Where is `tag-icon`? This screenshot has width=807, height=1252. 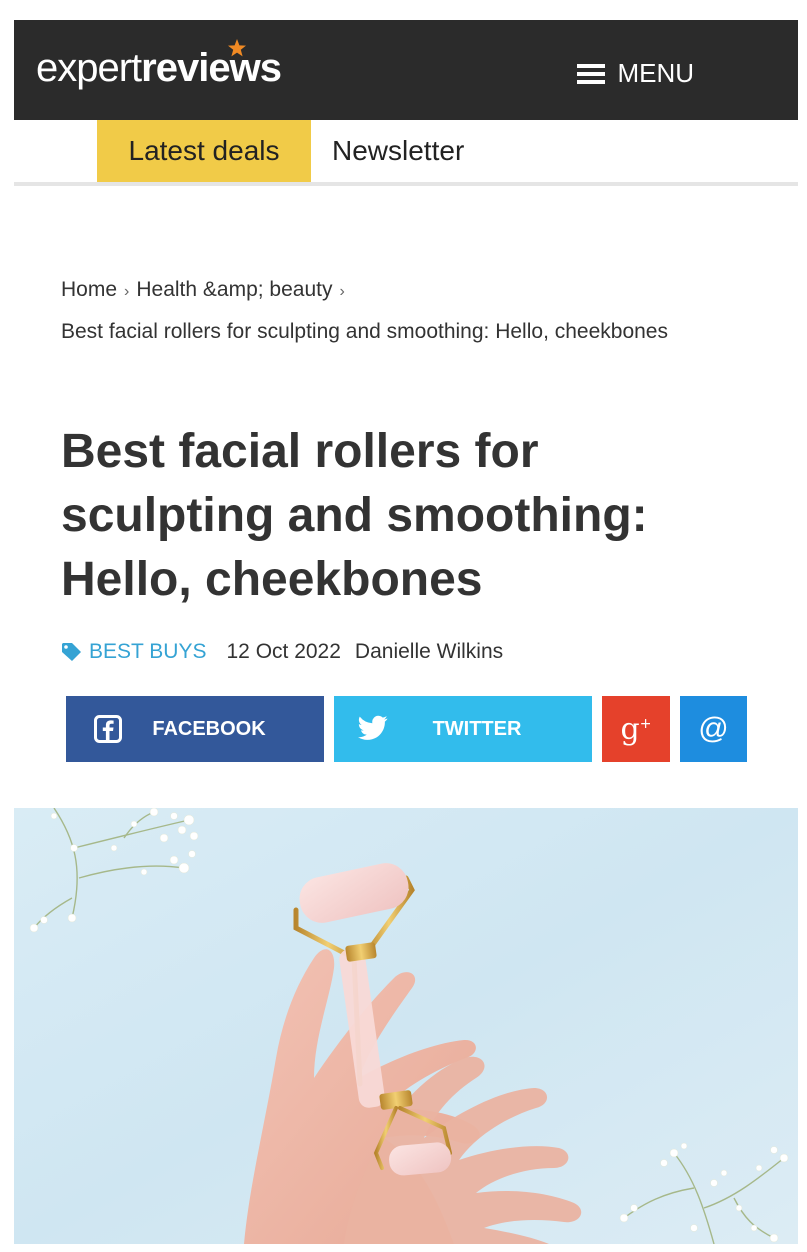 tag-icon is located at coordinates (71, 652).